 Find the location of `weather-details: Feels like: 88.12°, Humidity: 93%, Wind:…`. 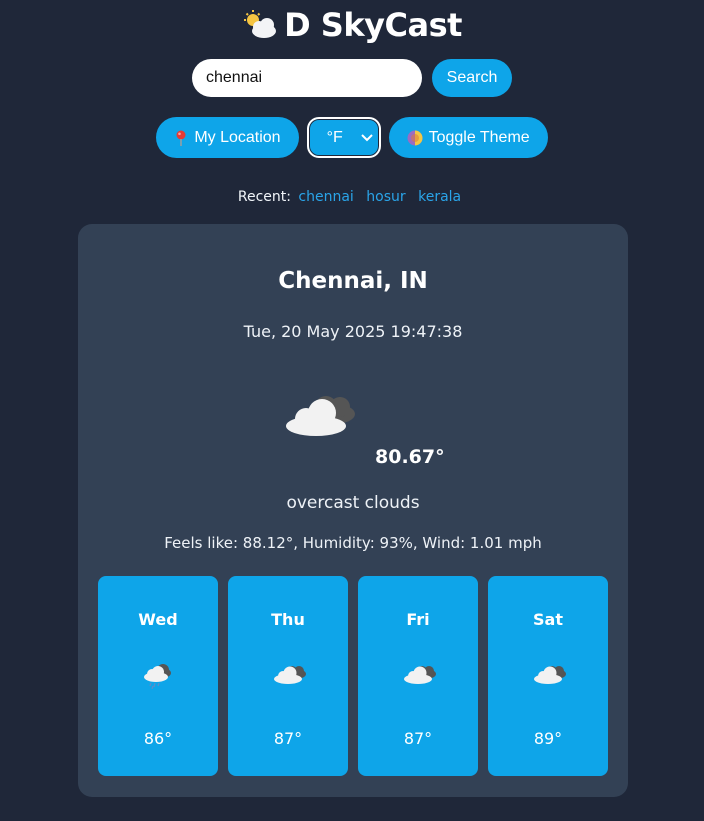

weather-details: Feels like: 88.12°, Humidity: 93%, Wind:… is located at coordinates (353, 543).